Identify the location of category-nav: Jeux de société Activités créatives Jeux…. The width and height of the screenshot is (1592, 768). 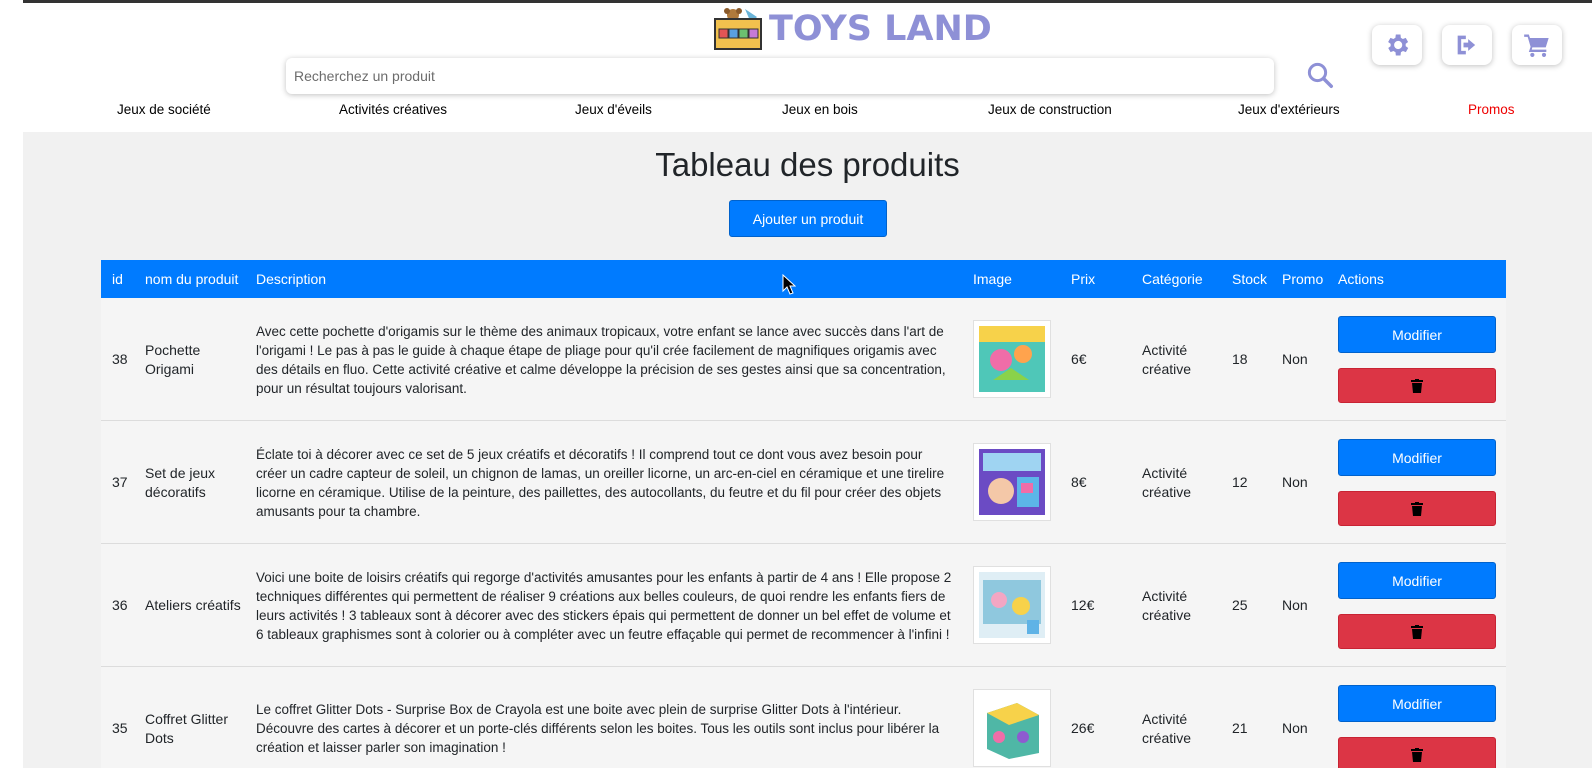
(784, 111).